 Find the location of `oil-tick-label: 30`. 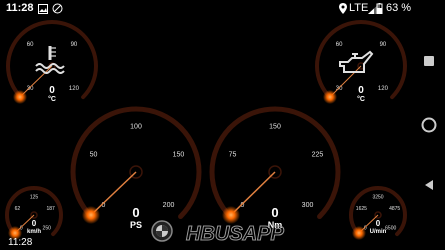

oil-tick-label: 30 is located at coordinates (339, 89).